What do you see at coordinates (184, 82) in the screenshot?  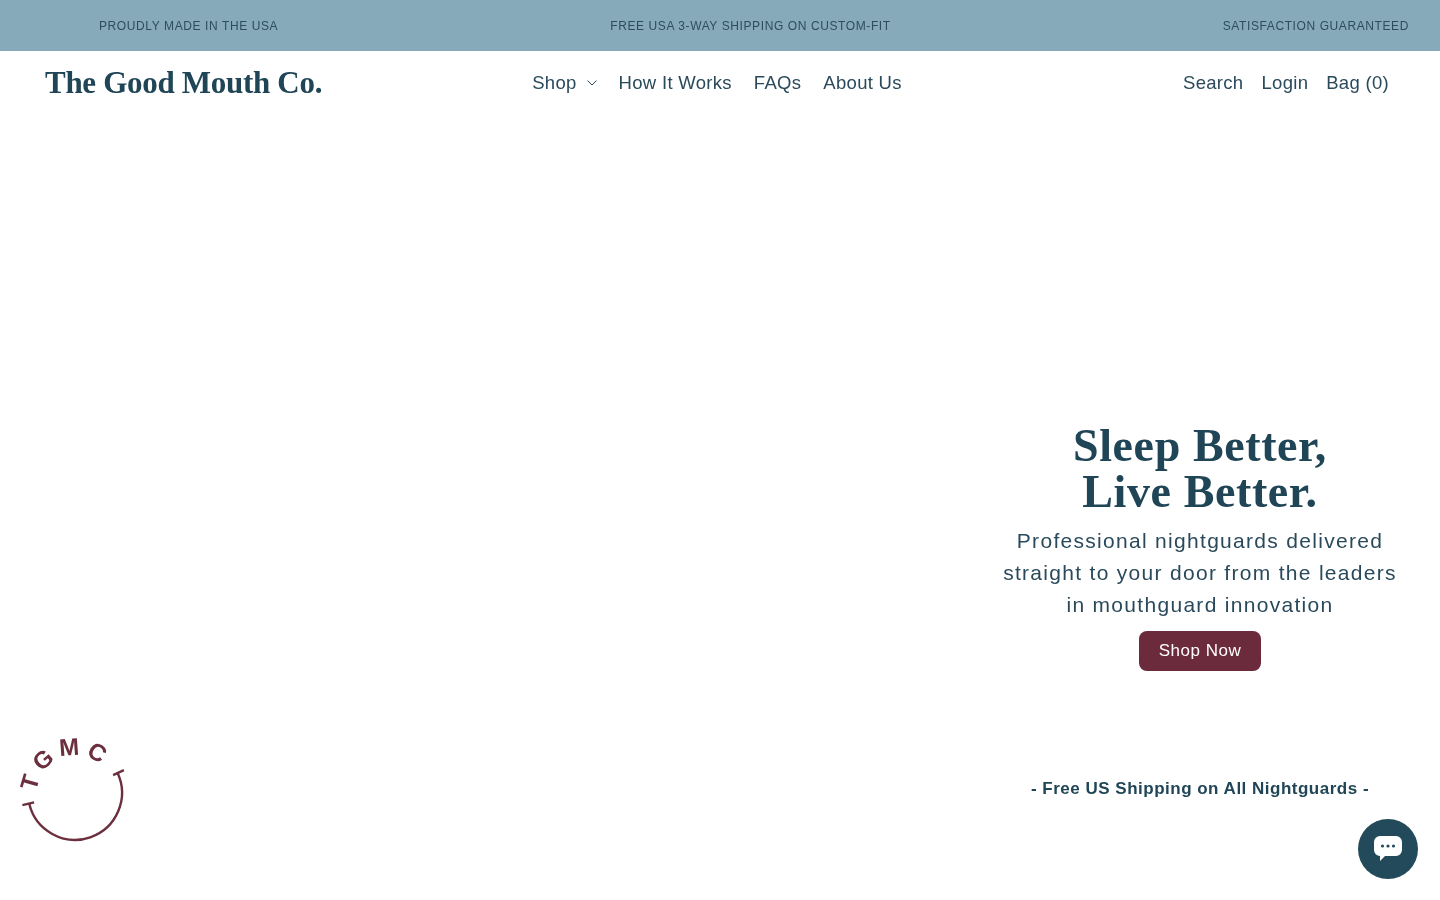 I see `logo-link: The Good Mouth Co.` at bounding box center [184, 82].